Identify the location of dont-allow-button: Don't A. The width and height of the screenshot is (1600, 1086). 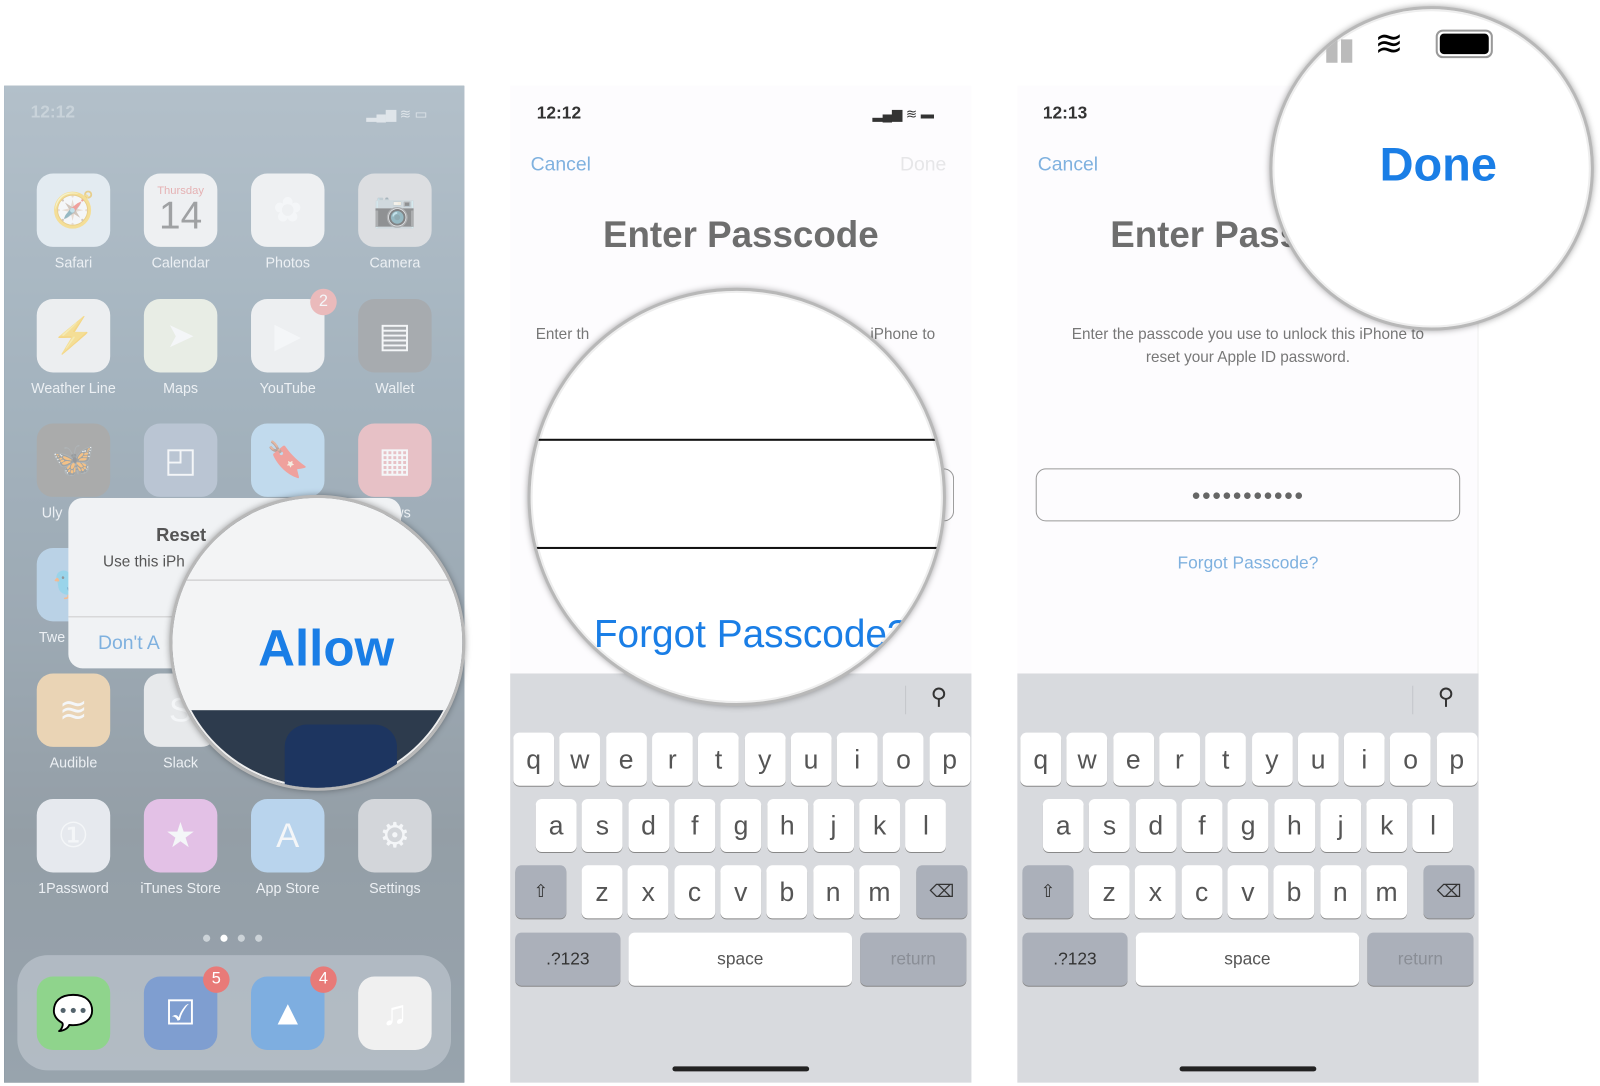
(129, 644).